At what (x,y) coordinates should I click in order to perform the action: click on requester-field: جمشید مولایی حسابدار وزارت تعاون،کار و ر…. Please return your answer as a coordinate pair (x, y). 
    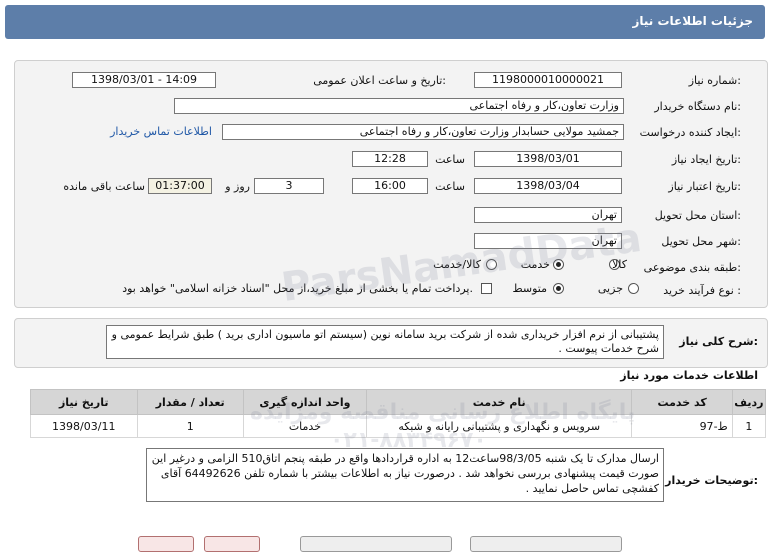
    Looking at the image, I should click on (423, 132).